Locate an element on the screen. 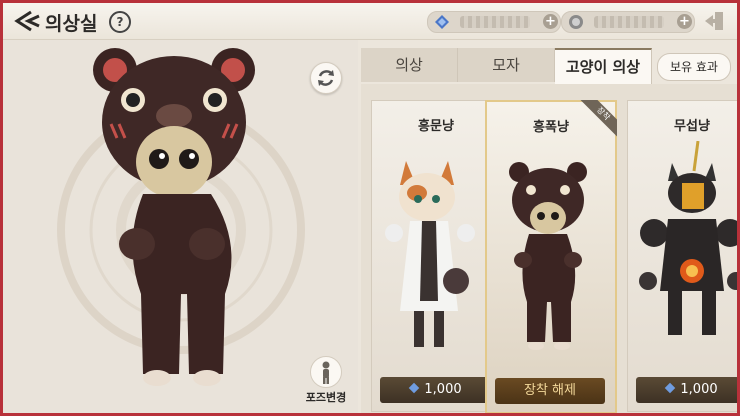  back-arrow-icon is located at coordinates (26, 21).